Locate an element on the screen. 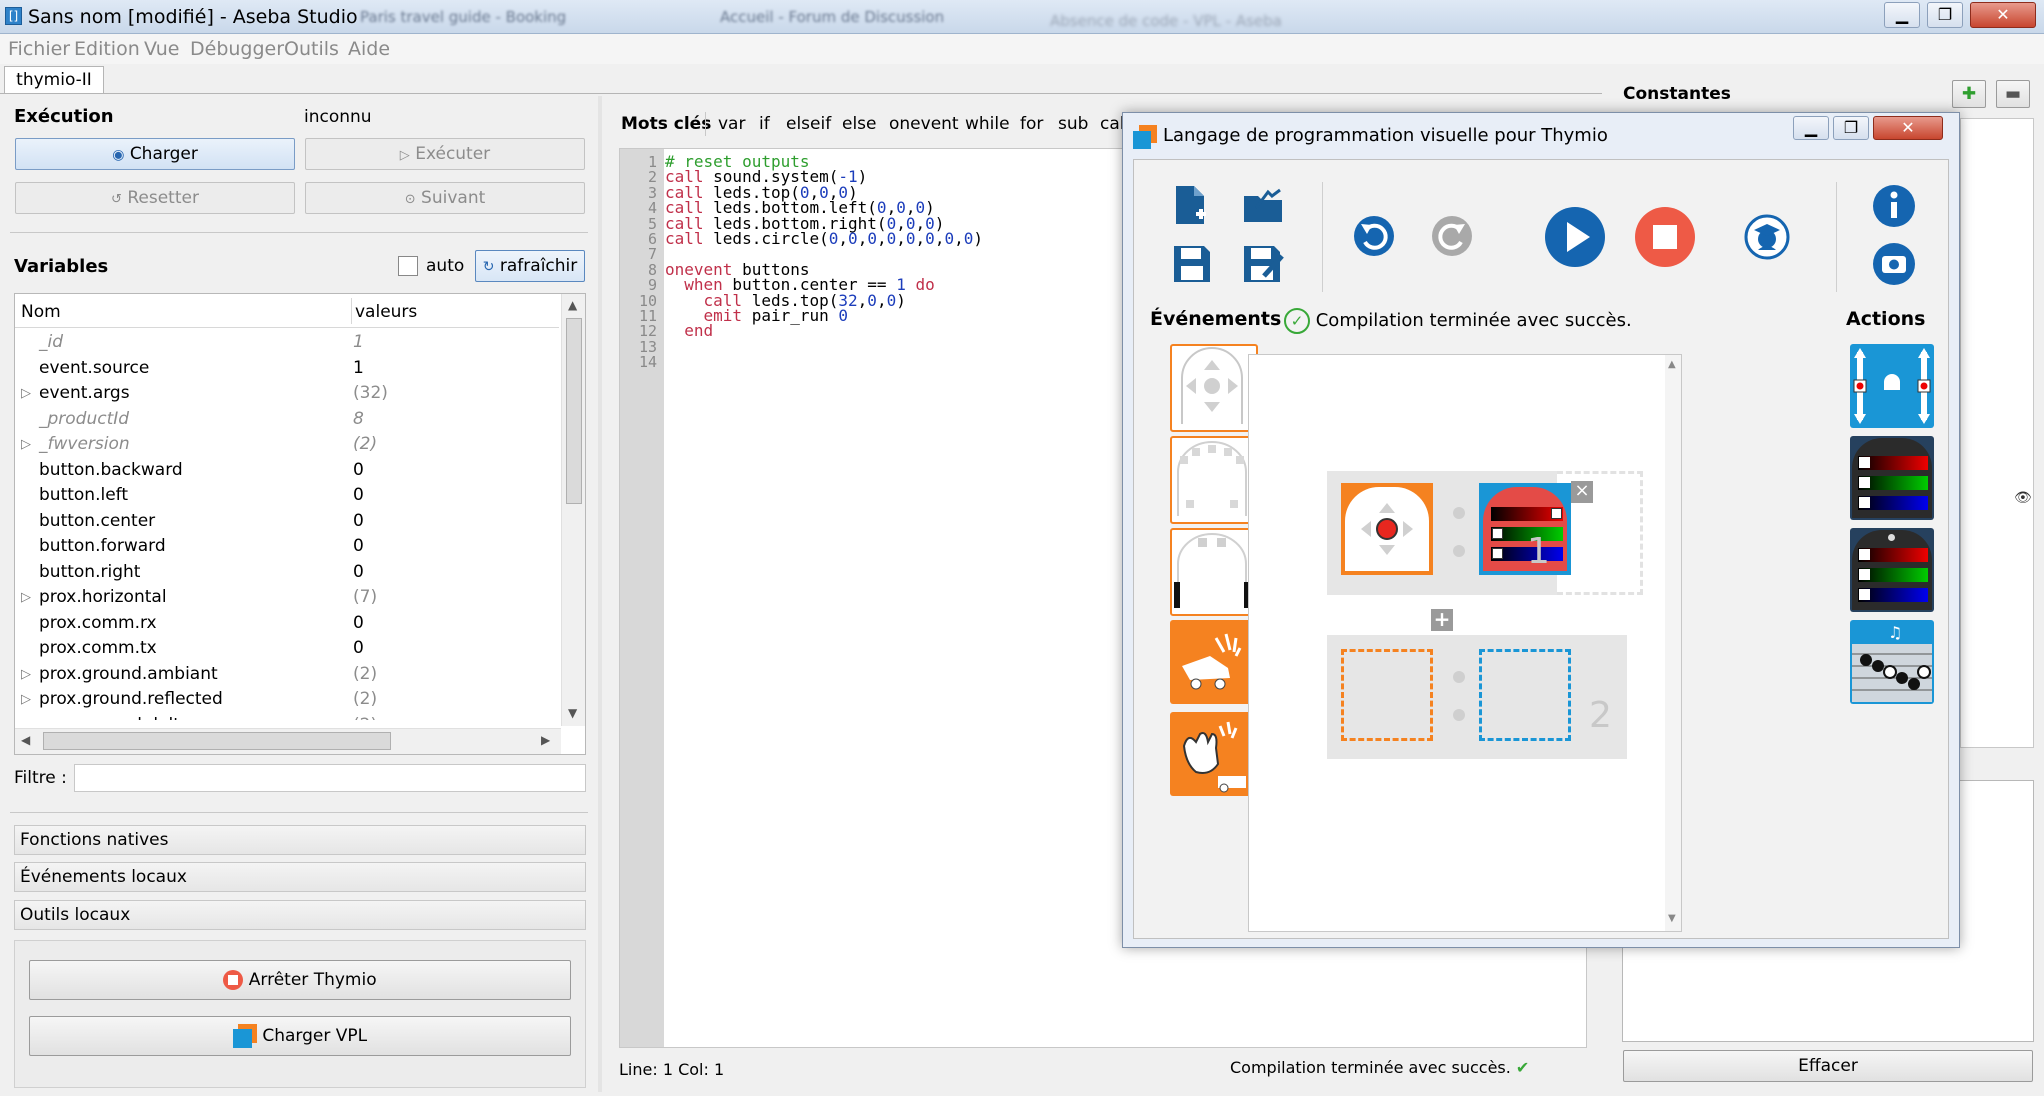 Image resolution: width=2044 pixels, height=1096 pixels. vpl-maximize-button: ❐ is located at coordinates (1851, 128).